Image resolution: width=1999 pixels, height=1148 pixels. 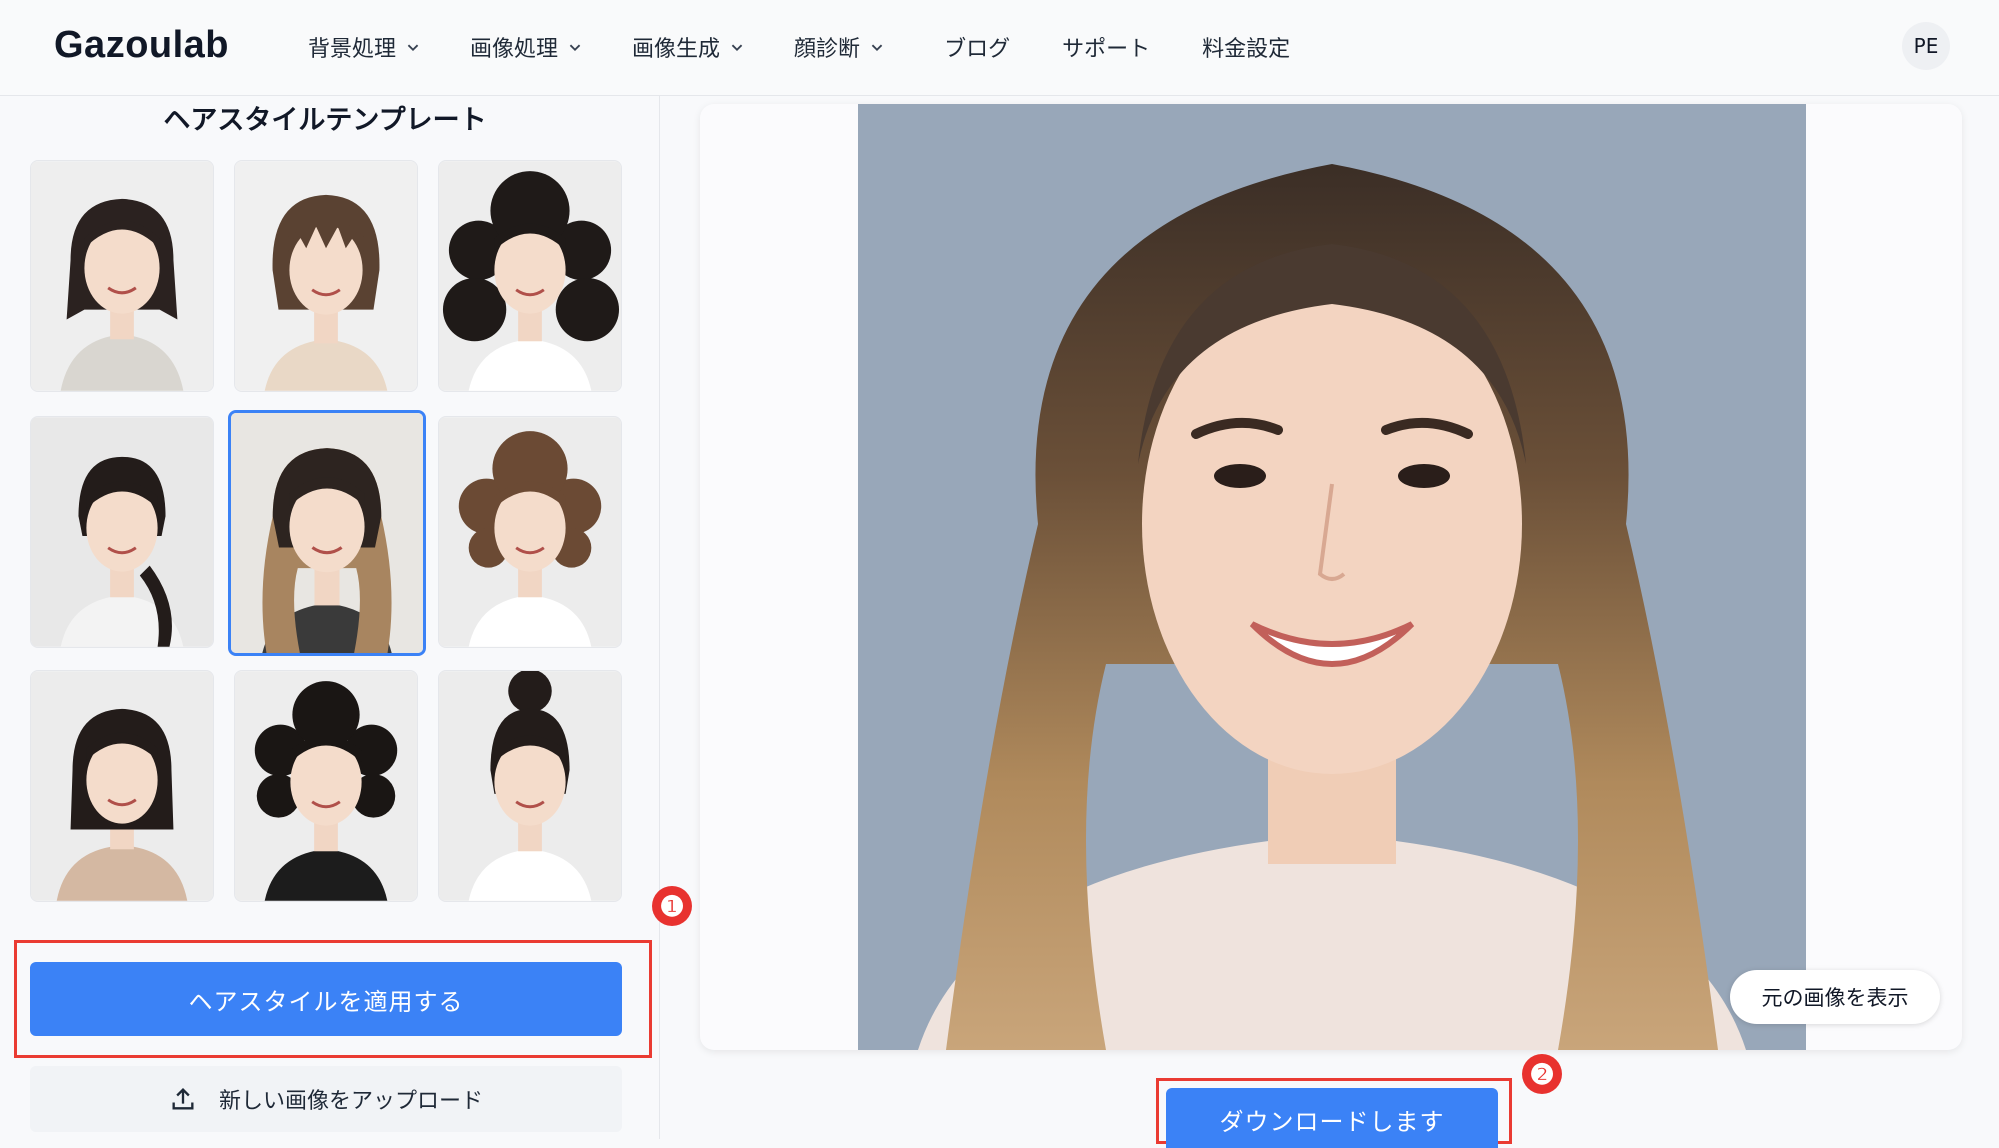 I want to click on nav-label: 画像生成, so click(x=676, y=49).